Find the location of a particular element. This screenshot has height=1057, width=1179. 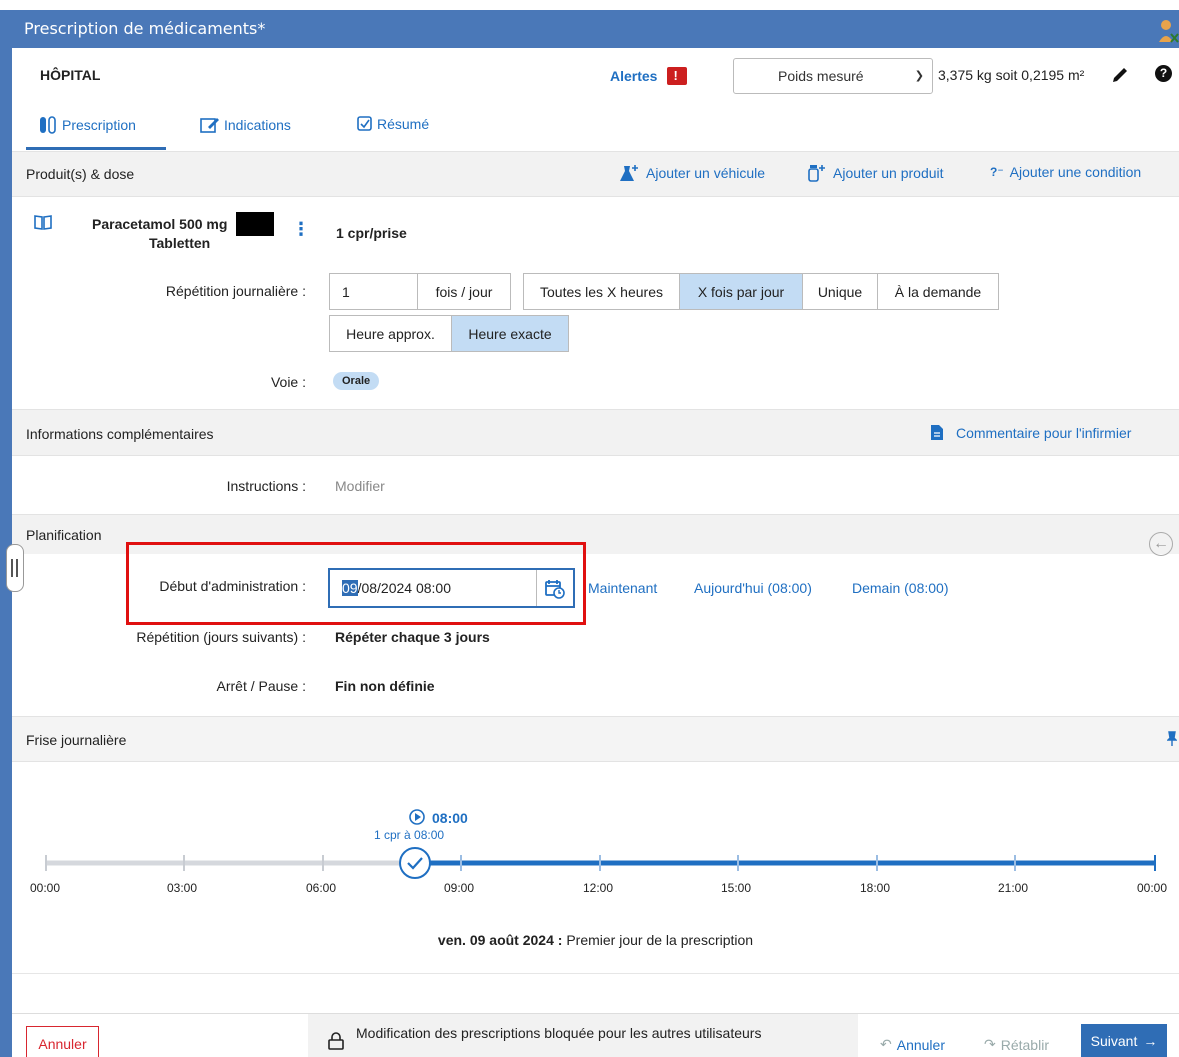

window-title: Prescription de médicaments* is located at coordinates (145, 28).